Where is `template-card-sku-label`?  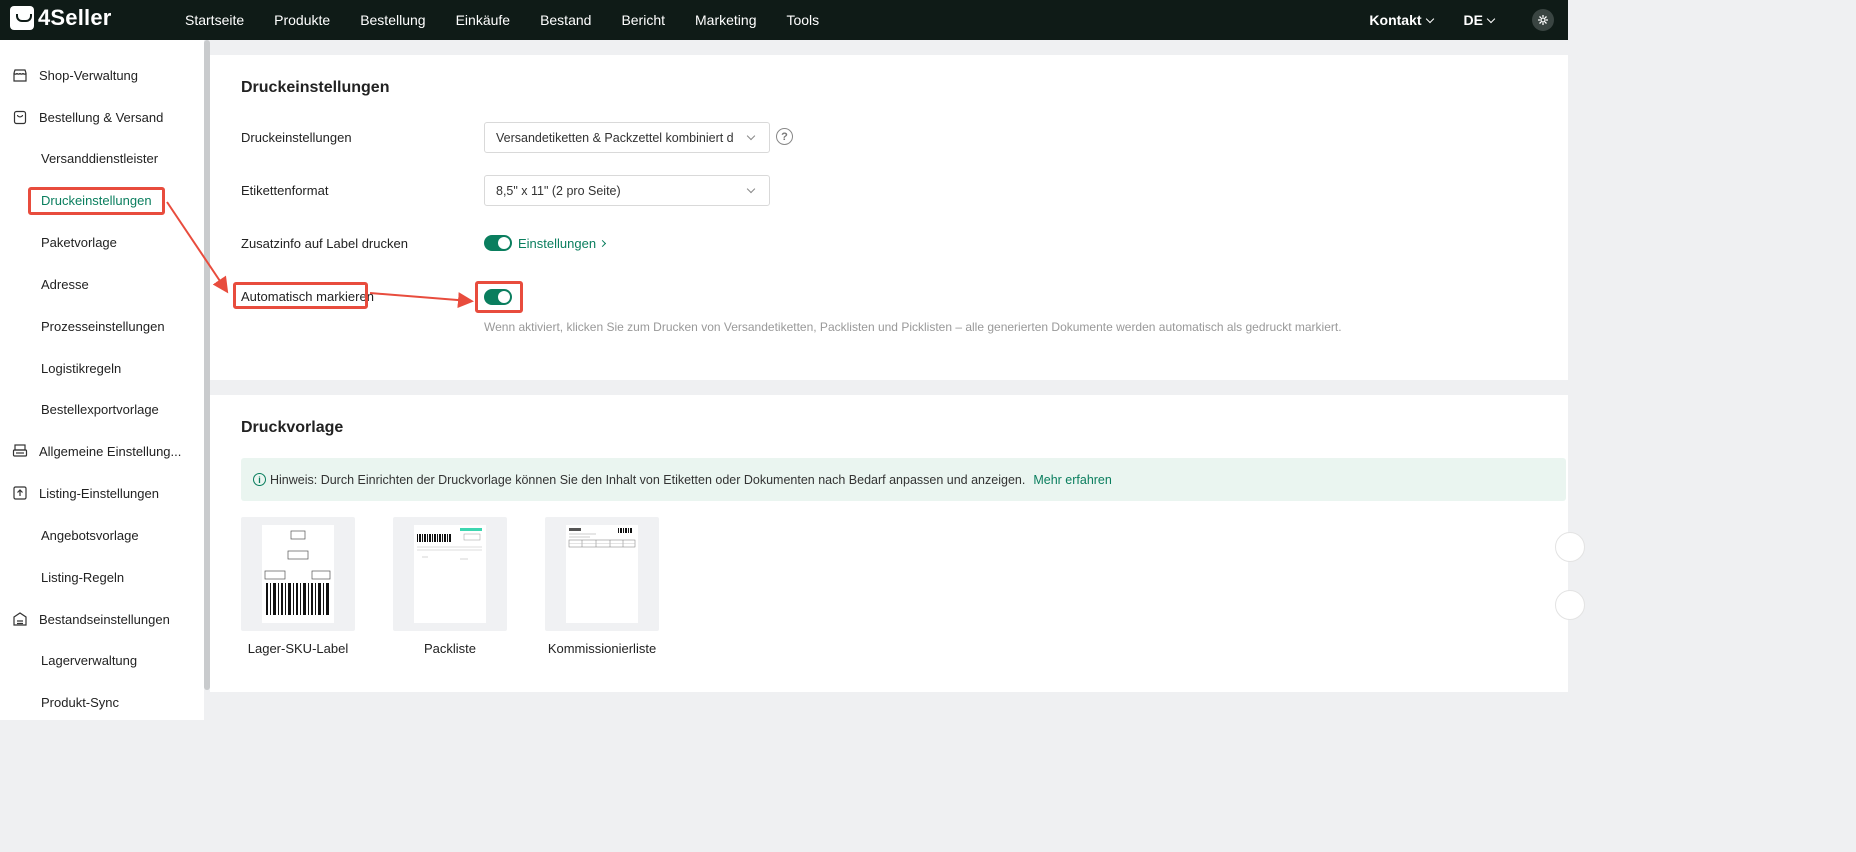
template-card-sku-label is located at coordinates (298, 574).